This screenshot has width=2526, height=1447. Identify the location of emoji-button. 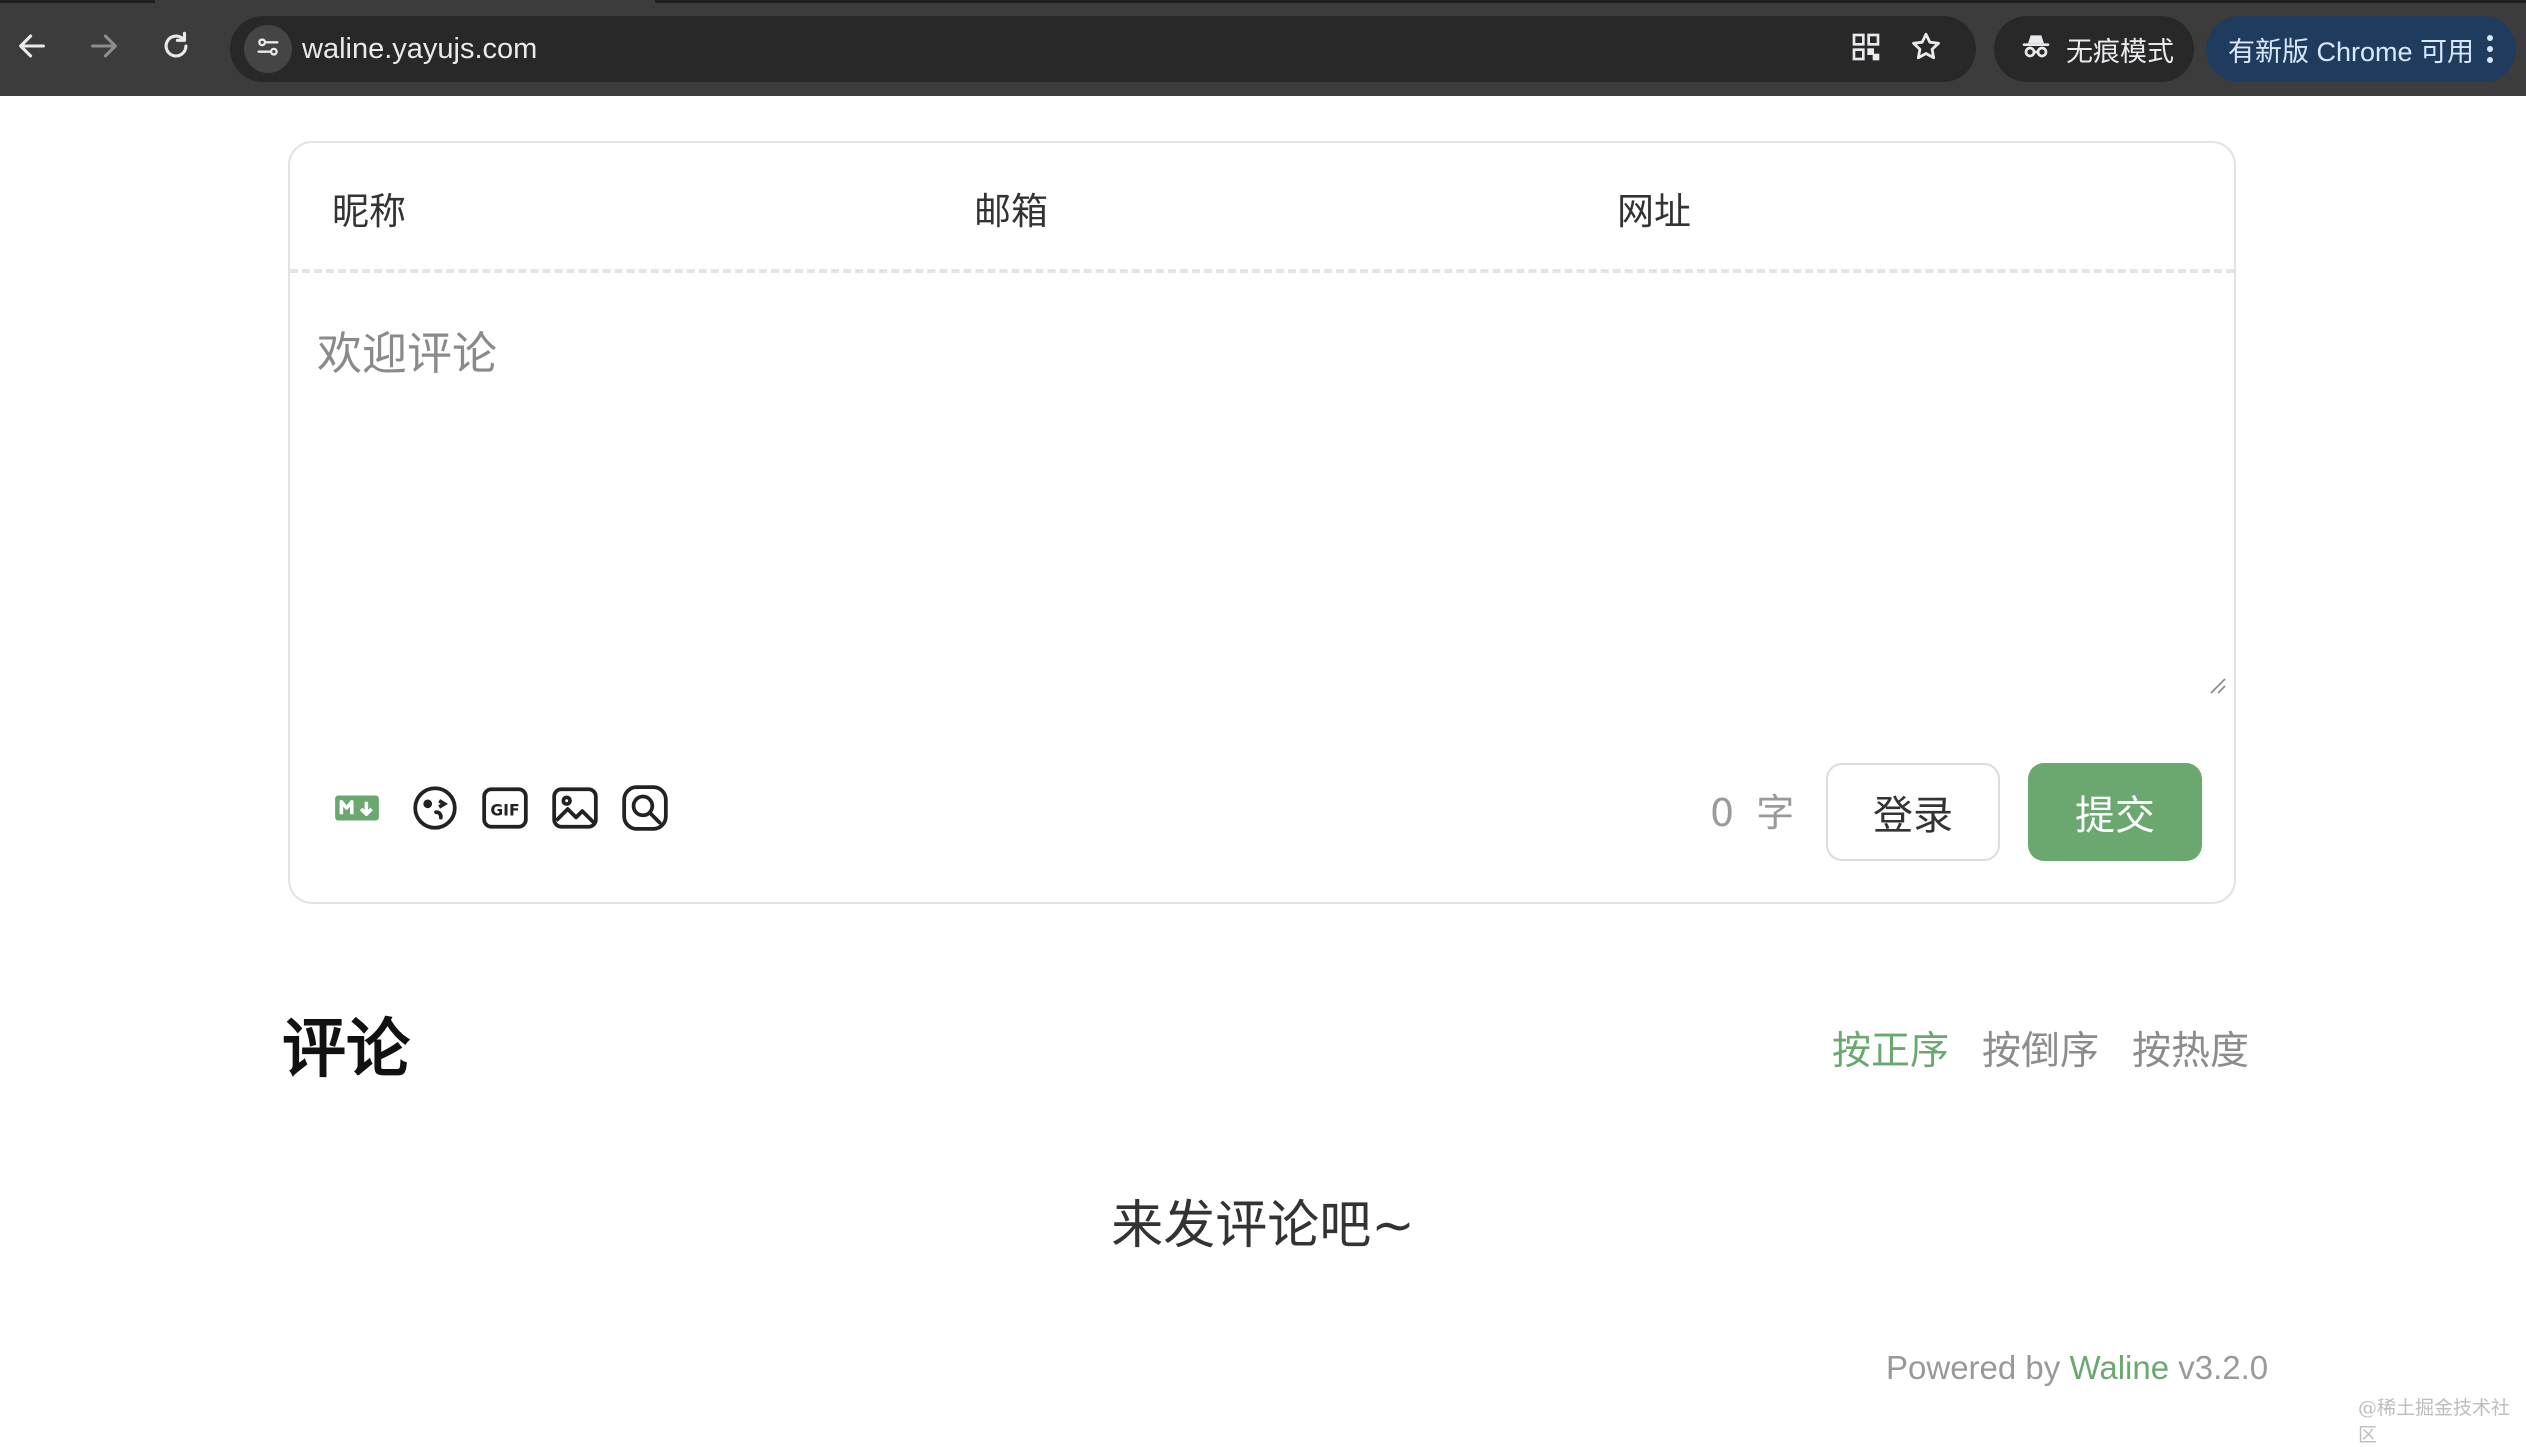
(435, 810).